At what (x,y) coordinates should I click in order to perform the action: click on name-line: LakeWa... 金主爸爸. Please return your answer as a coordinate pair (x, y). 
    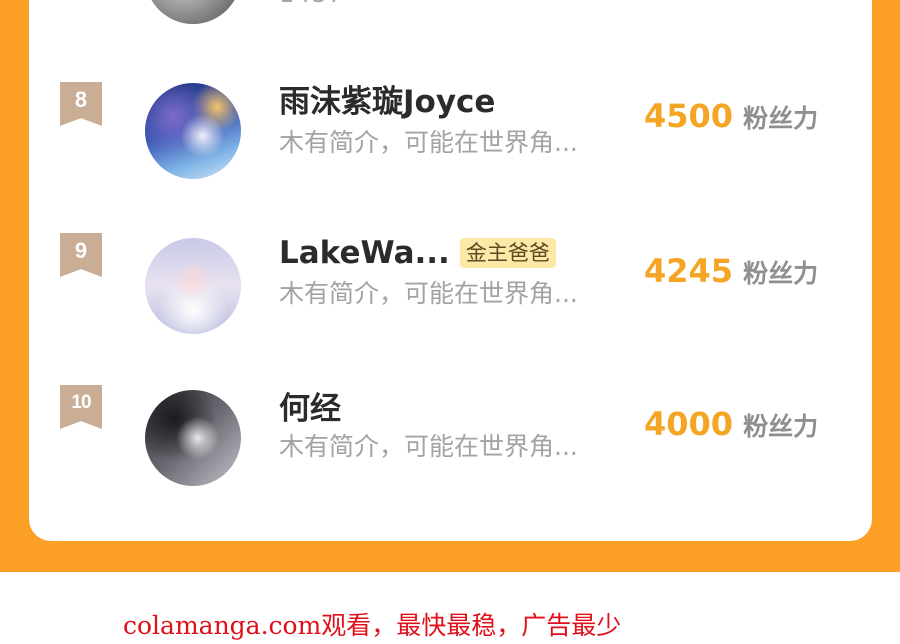
    Looking at the image, I should click on (417, 253).